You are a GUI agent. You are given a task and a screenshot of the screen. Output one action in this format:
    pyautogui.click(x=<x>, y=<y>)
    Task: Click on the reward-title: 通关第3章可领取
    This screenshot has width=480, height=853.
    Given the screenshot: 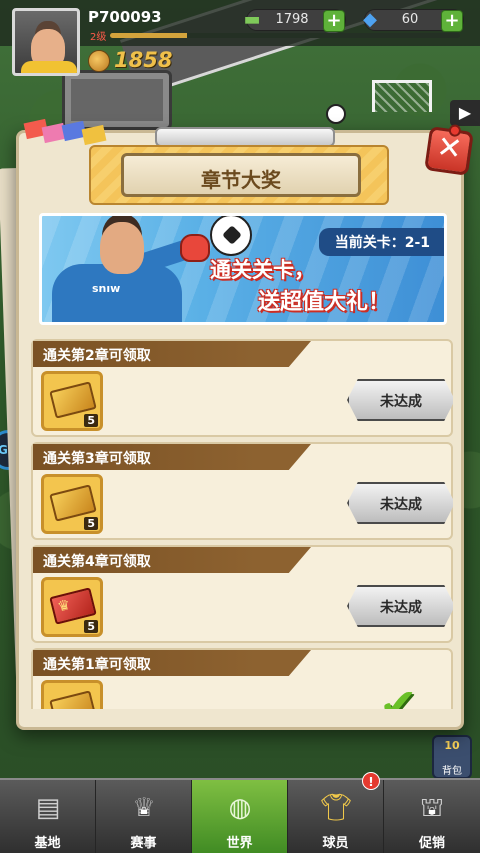 What is the action you would take?
    pyautogui.click(x=97, y=459)
    